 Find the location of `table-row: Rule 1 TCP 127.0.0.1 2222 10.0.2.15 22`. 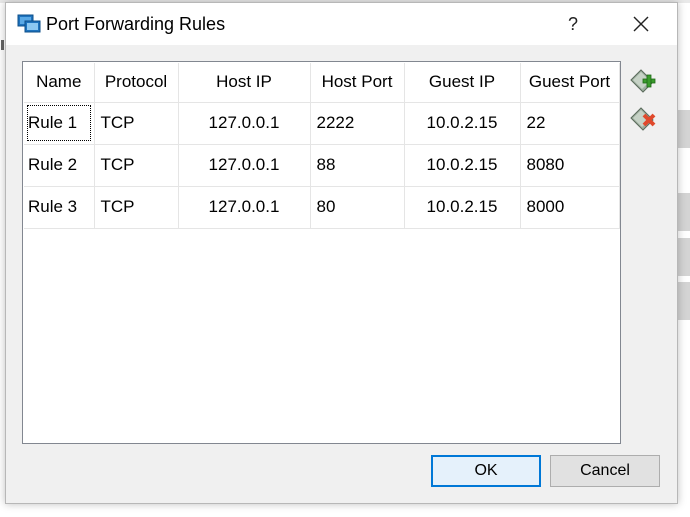

table-row: Rule 1 TCP 127.0.0.1 2222 10.0.2.15 22 is located at coordinates (322, 123).